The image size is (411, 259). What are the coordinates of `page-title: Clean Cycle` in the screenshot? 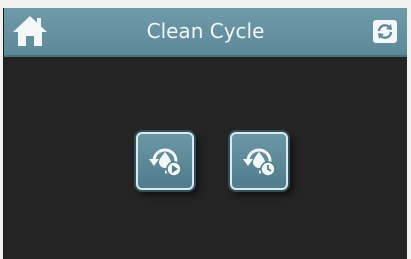 It's located at (205, 31).